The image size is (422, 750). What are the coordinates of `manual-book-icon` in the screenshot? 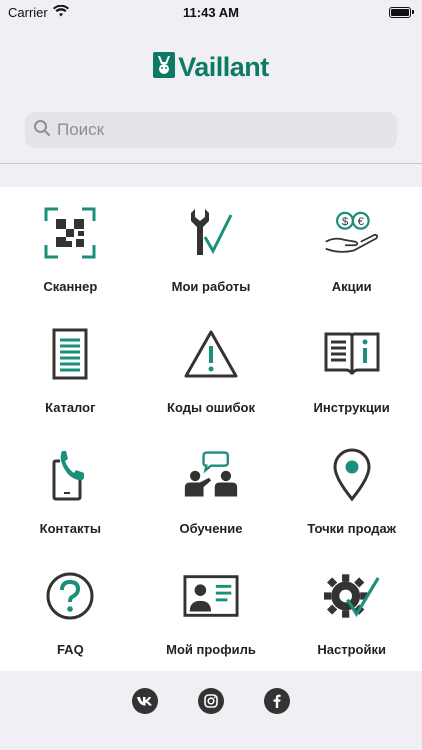 It's located at (352, 354).